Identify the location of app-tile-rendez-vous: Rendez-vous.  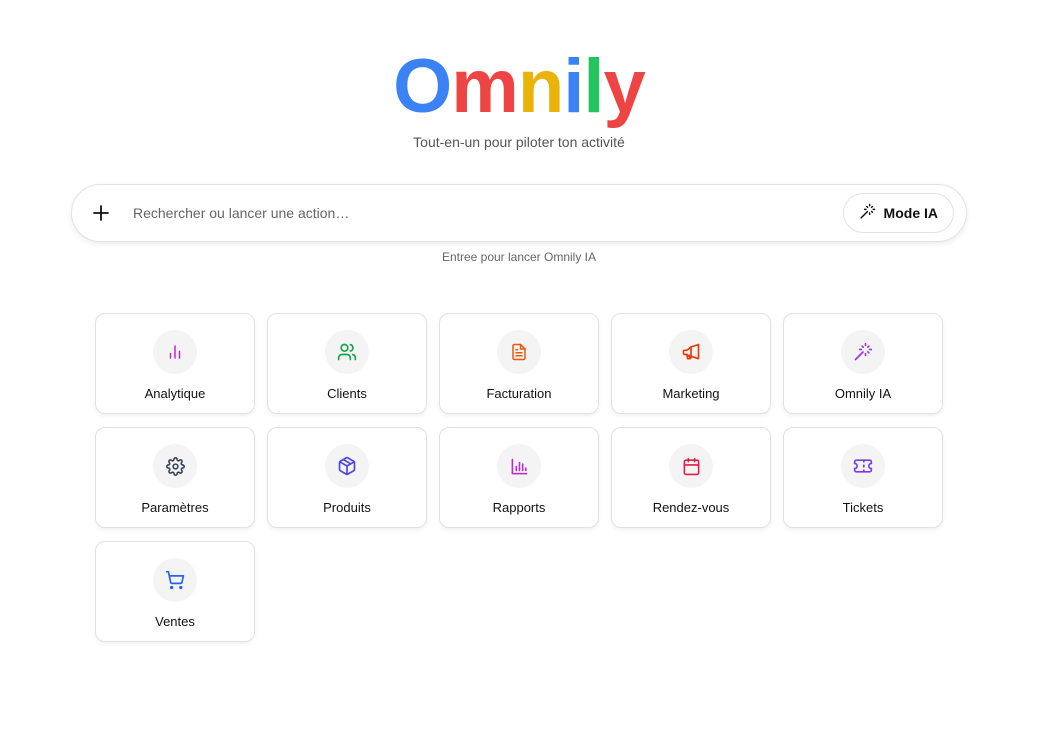
(691, 477).